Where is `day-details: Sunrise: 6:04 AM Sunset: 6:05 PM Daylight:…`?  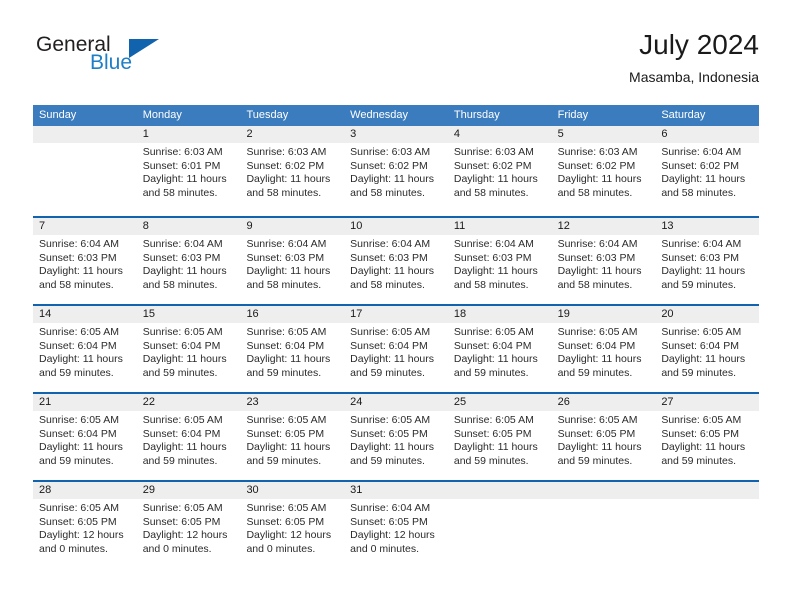
day-details: Sunrise: 6:04 AM Sunset: 6:05 PM Daylight:… is located at coordinates (396, 527).